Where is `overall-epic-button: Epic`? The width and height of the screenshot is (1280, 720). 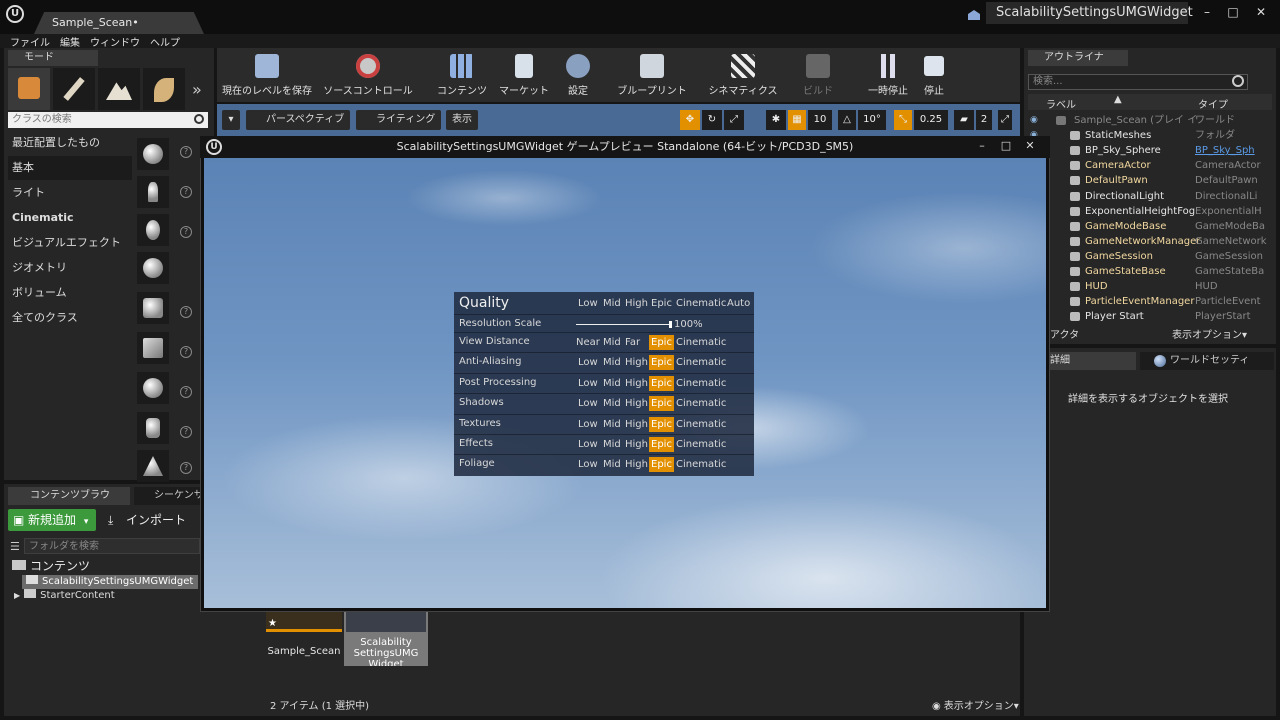 overall-epic-button: Epic is located at coordinates (661, 303).